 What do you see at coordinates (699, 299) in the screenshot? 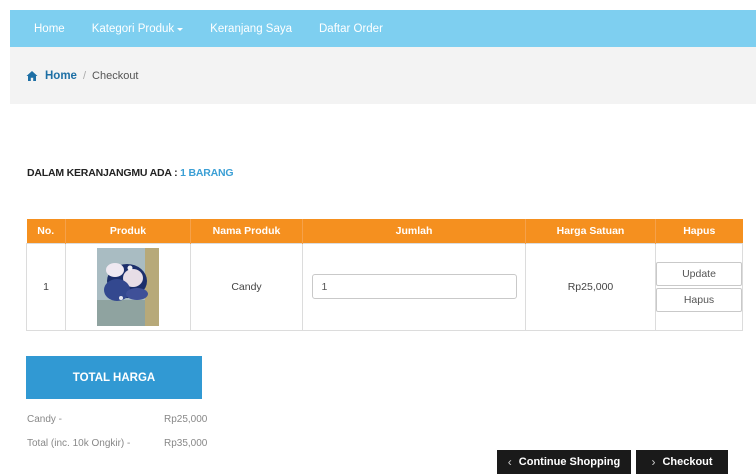
I see `delete-button: Hapus` at bounding box center [699, 299].